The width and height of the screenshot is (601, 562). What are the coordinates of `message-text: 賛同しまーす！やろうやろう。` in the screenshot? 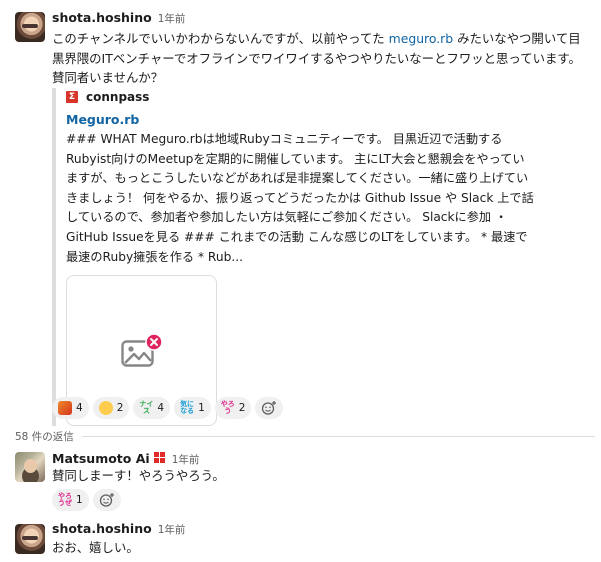 It's located at (138, 475).